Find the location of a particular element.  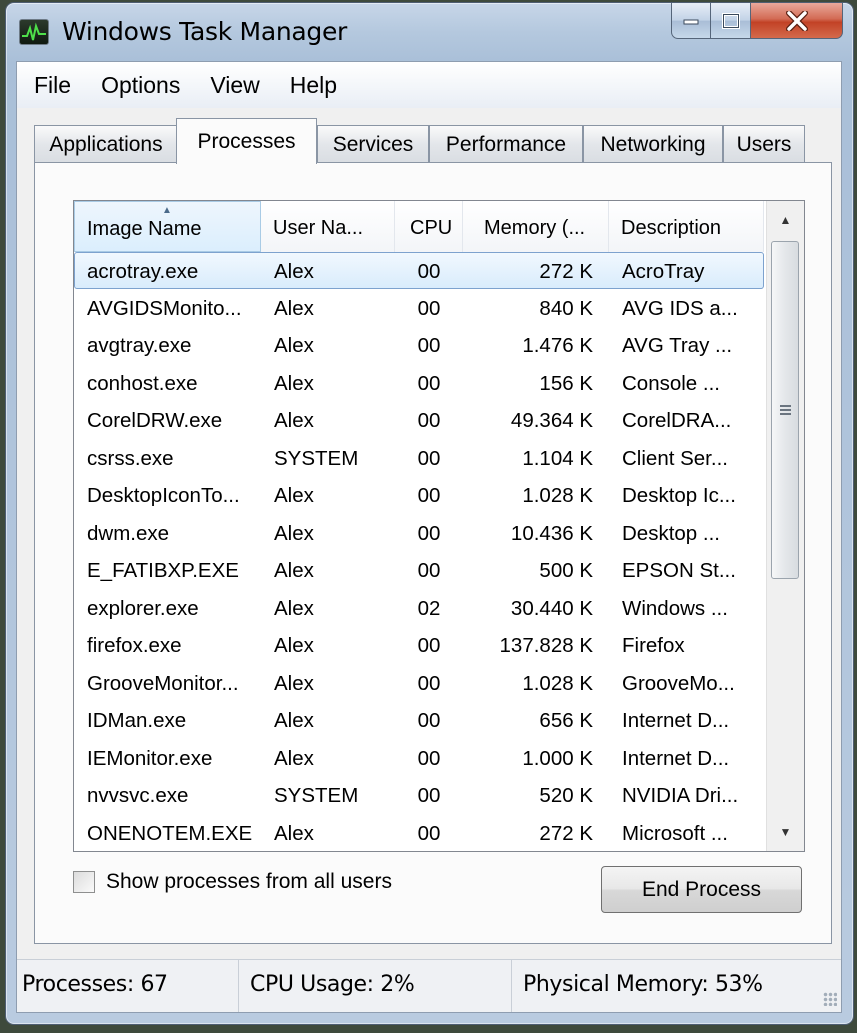

process-memory: 137.828 K is located at coordinates (546, 645).